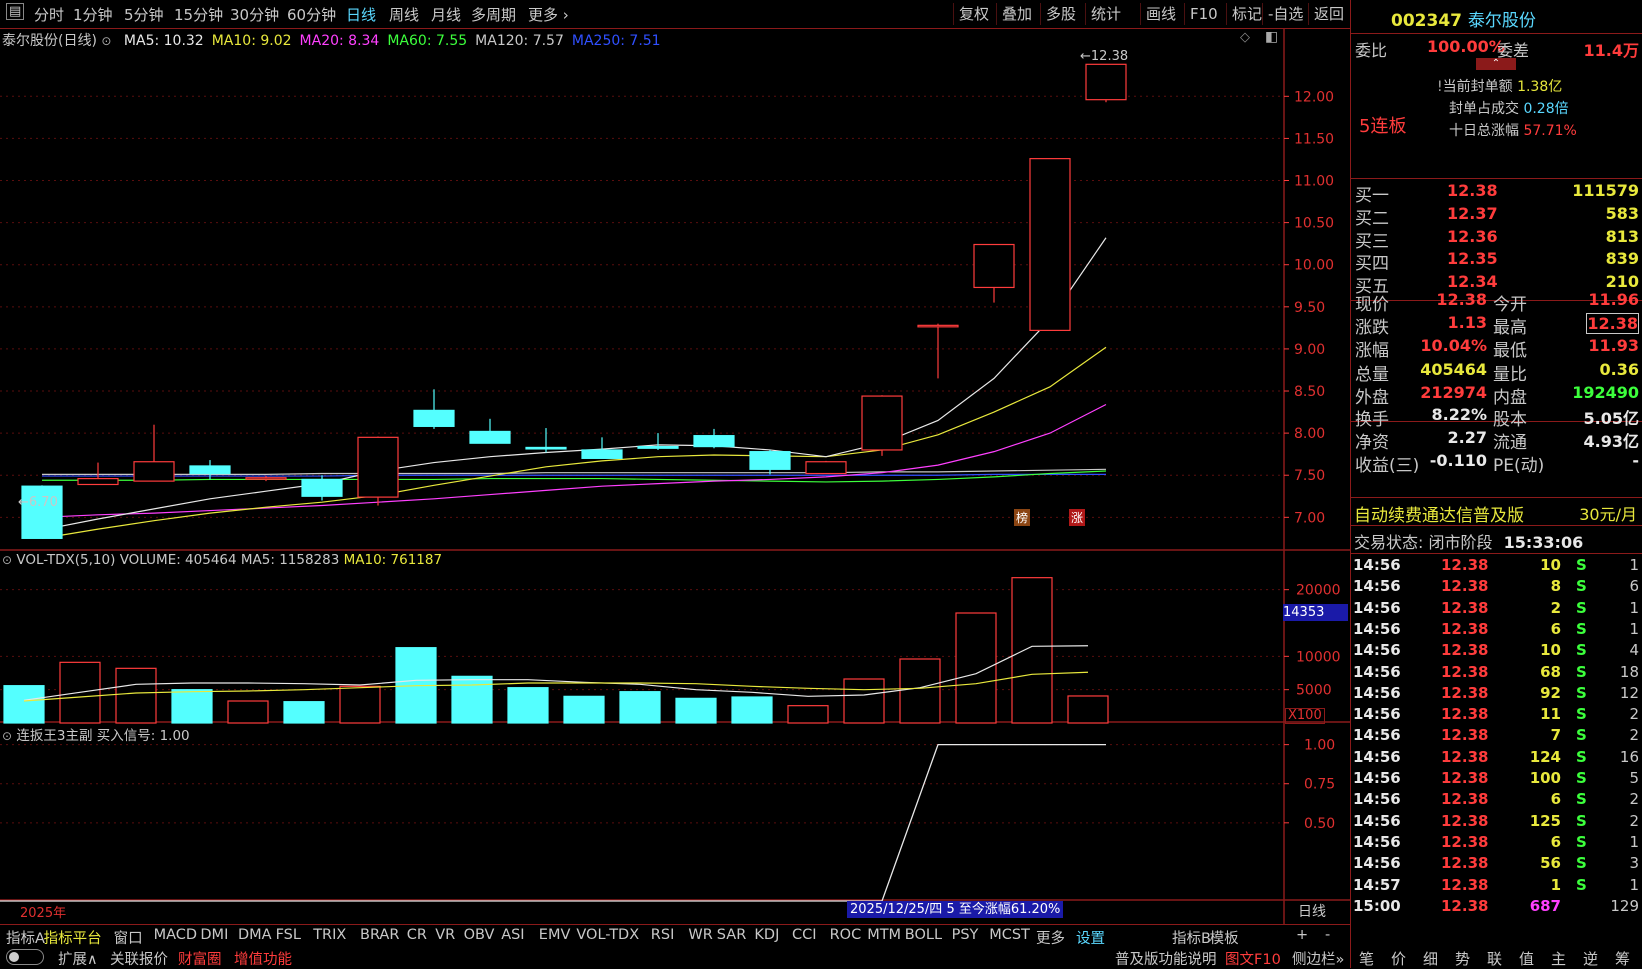 The width and height of the screenshot is (1642, 969). Describe the element at coordinates (1526, 958) in the screenshot. I see `right-panel-tab: 值` at that location.